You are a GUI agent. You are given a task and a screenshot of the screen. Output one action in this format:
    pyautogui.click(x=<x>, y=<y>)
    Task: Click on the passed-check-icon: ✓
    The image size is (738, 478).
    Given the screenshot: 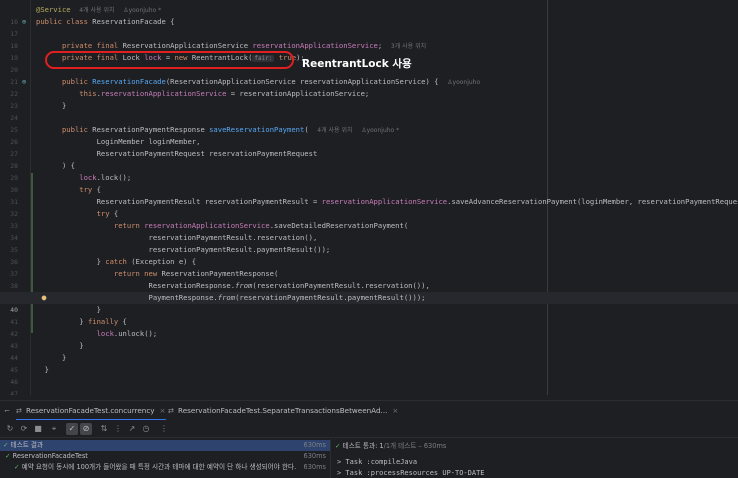 What is the action you would take?
    pyautogui.click(x=17, y=467)
    